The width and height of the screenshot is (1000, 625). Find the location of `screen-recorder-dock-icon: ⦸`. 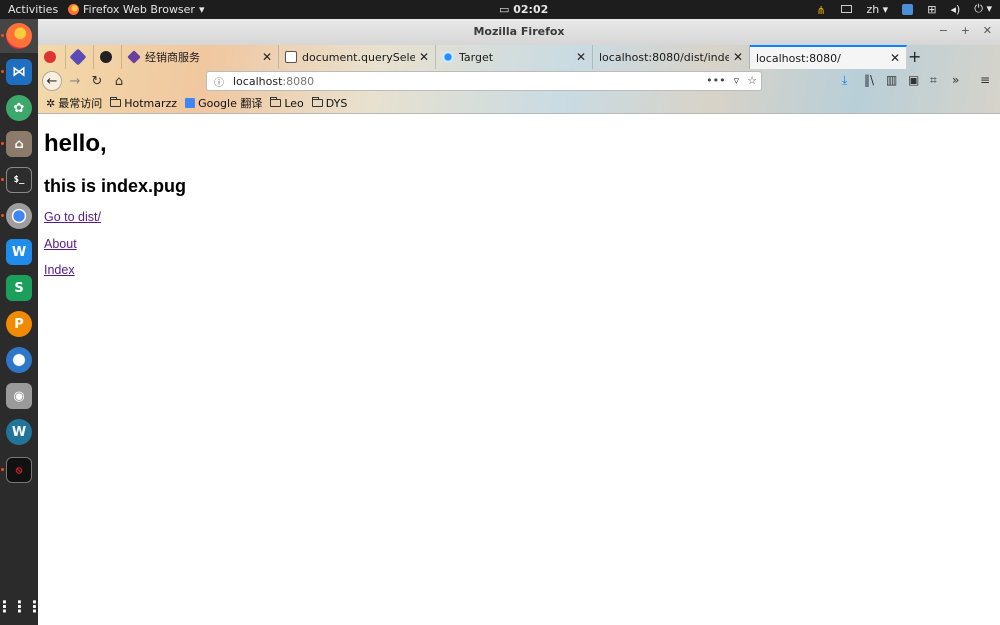

screen-recorder-dock-icon: ⦸ is located at coordinates (19, 470).